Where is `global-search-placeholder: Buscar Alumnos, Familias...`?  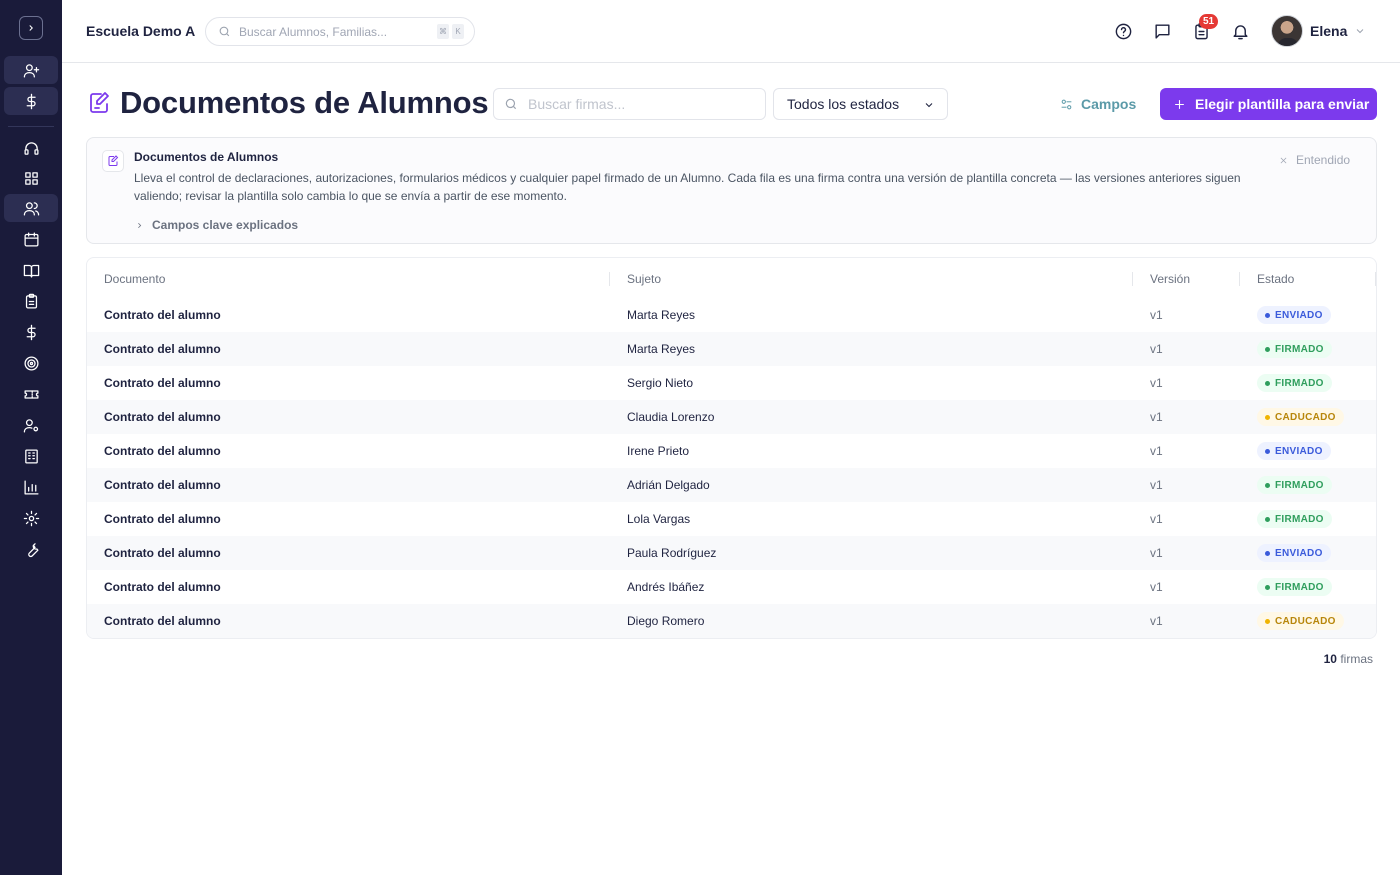
global-search-placeholder: Buscar Alumnos, Familias... is located at coordinates (313, 31).